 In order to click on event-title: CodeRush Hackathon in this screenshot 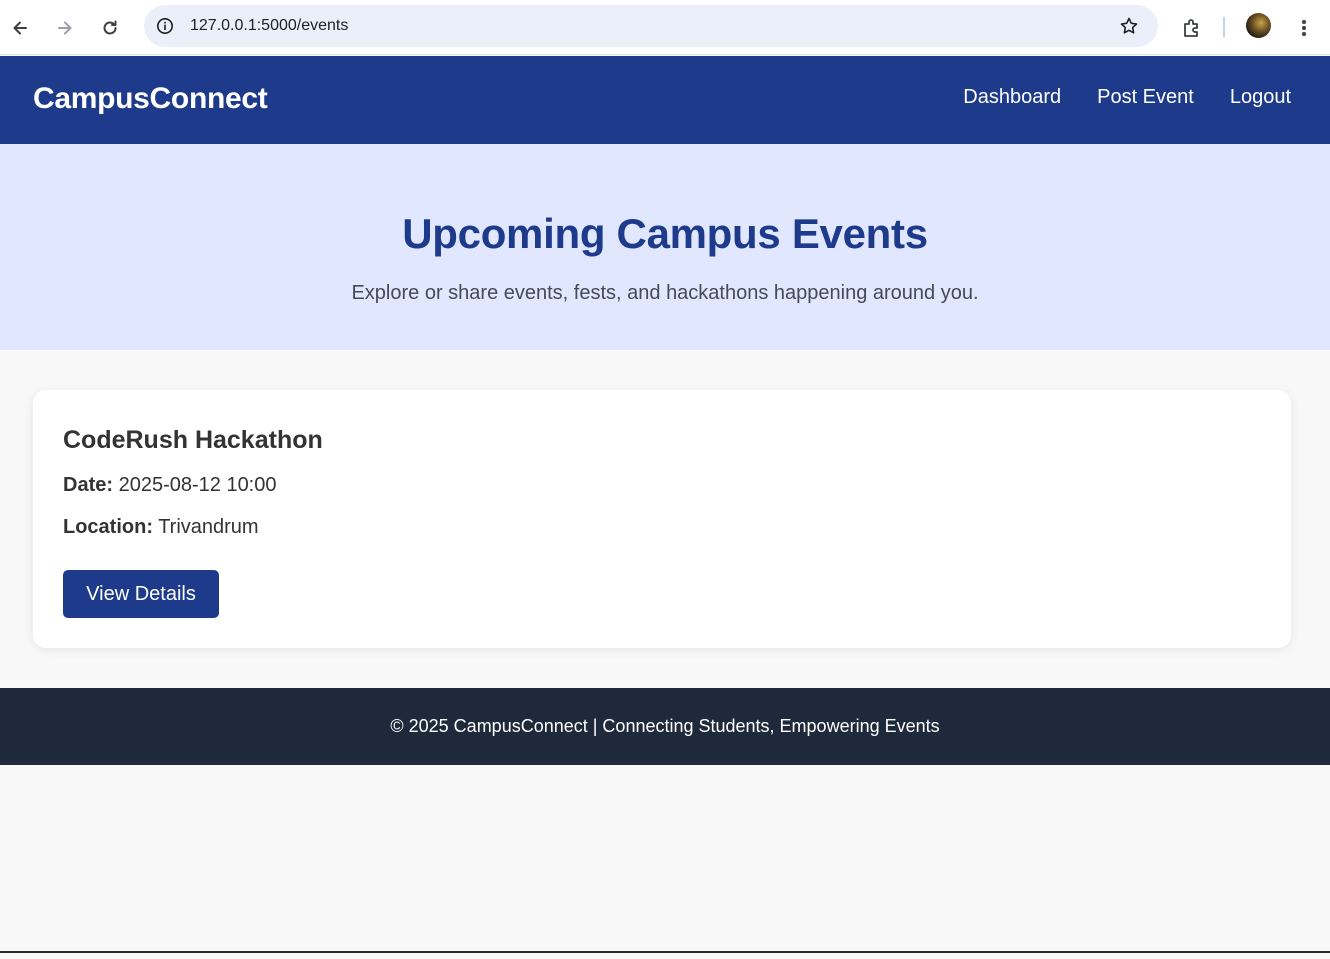, I will do `click(193, 440)`.